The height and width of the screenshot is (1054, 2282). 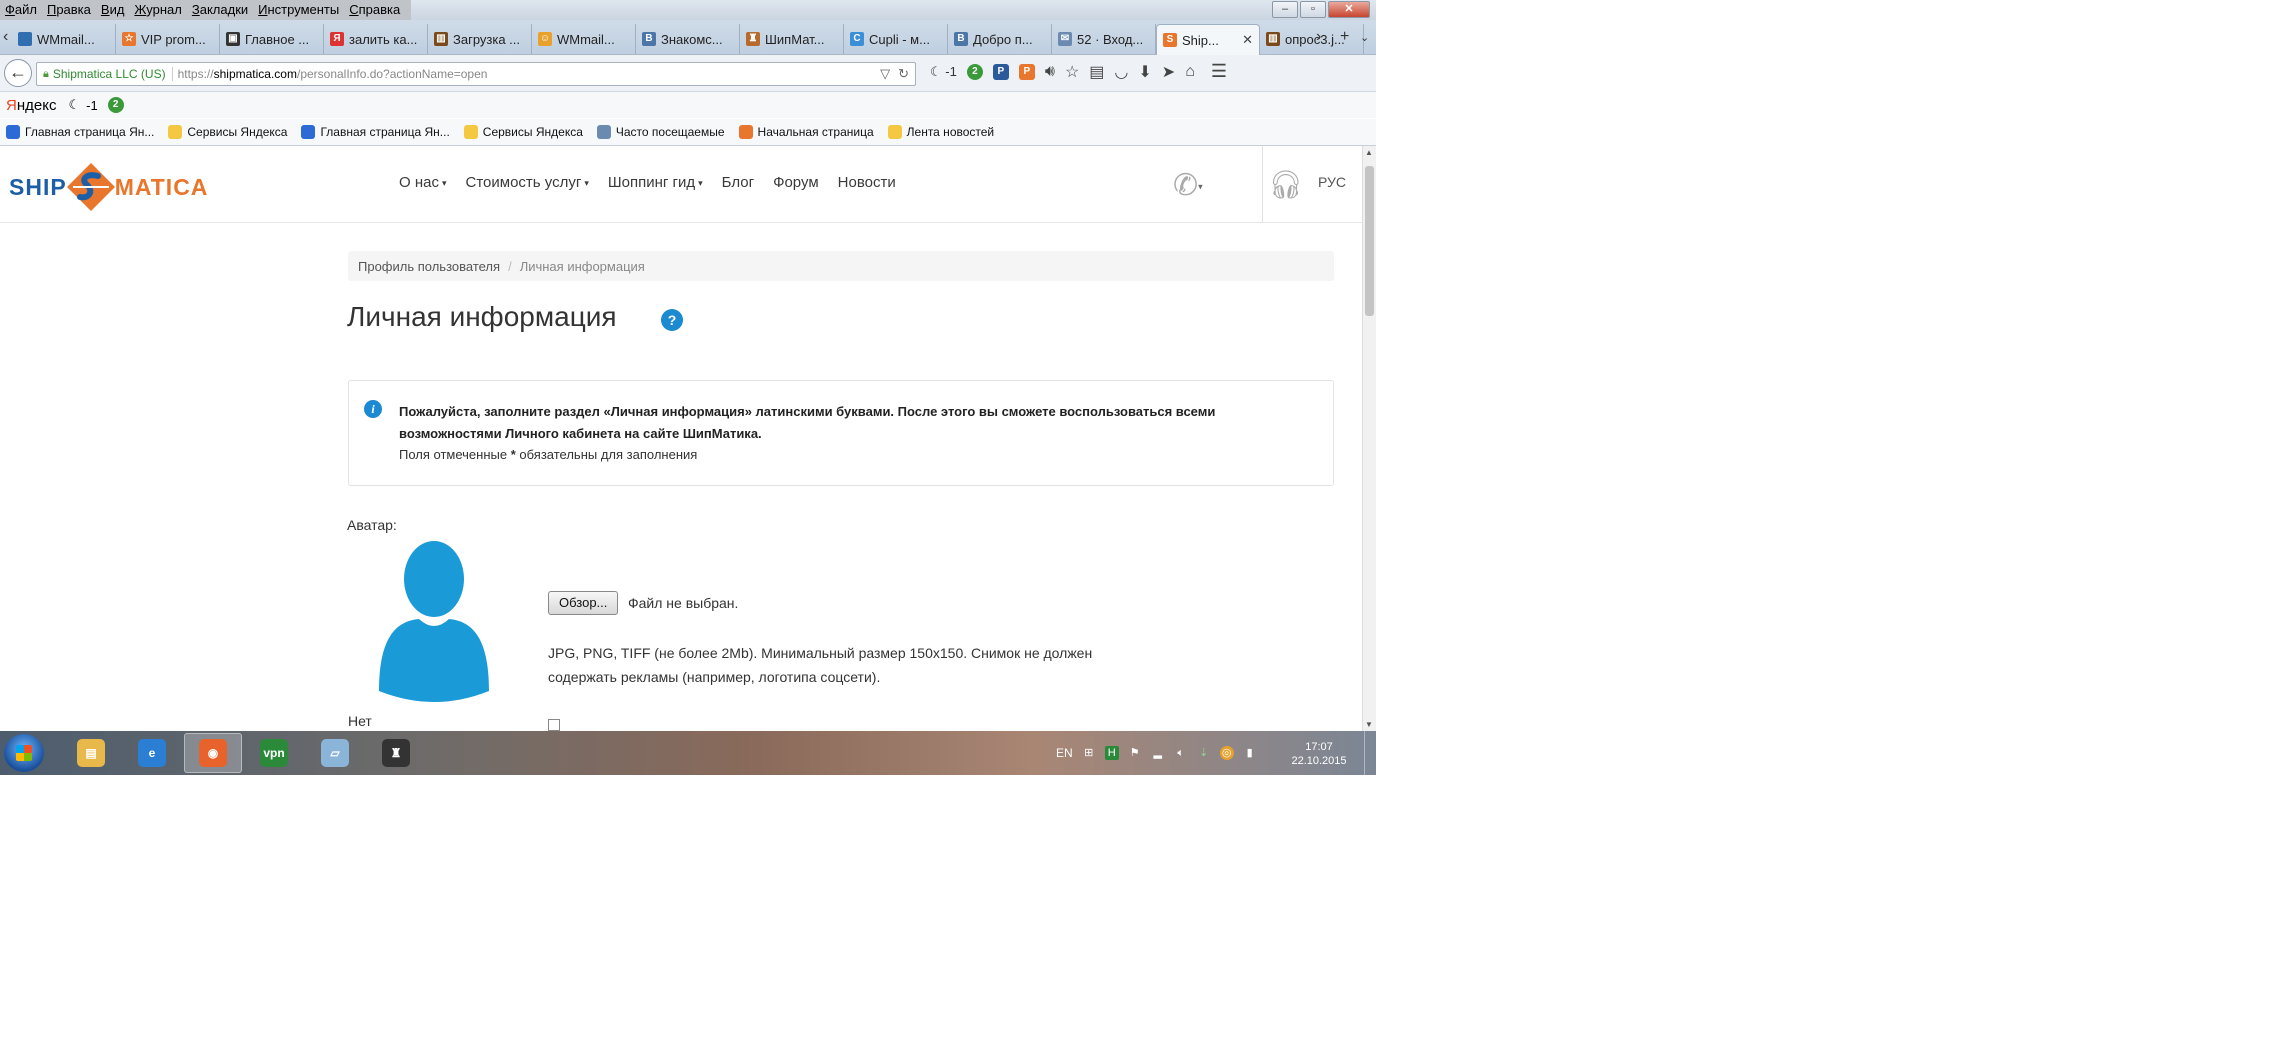 What do you see at coordinates (1285, 9) in the screenshot?
I see `minimize-button: –` at bounding box center [1285, 9].